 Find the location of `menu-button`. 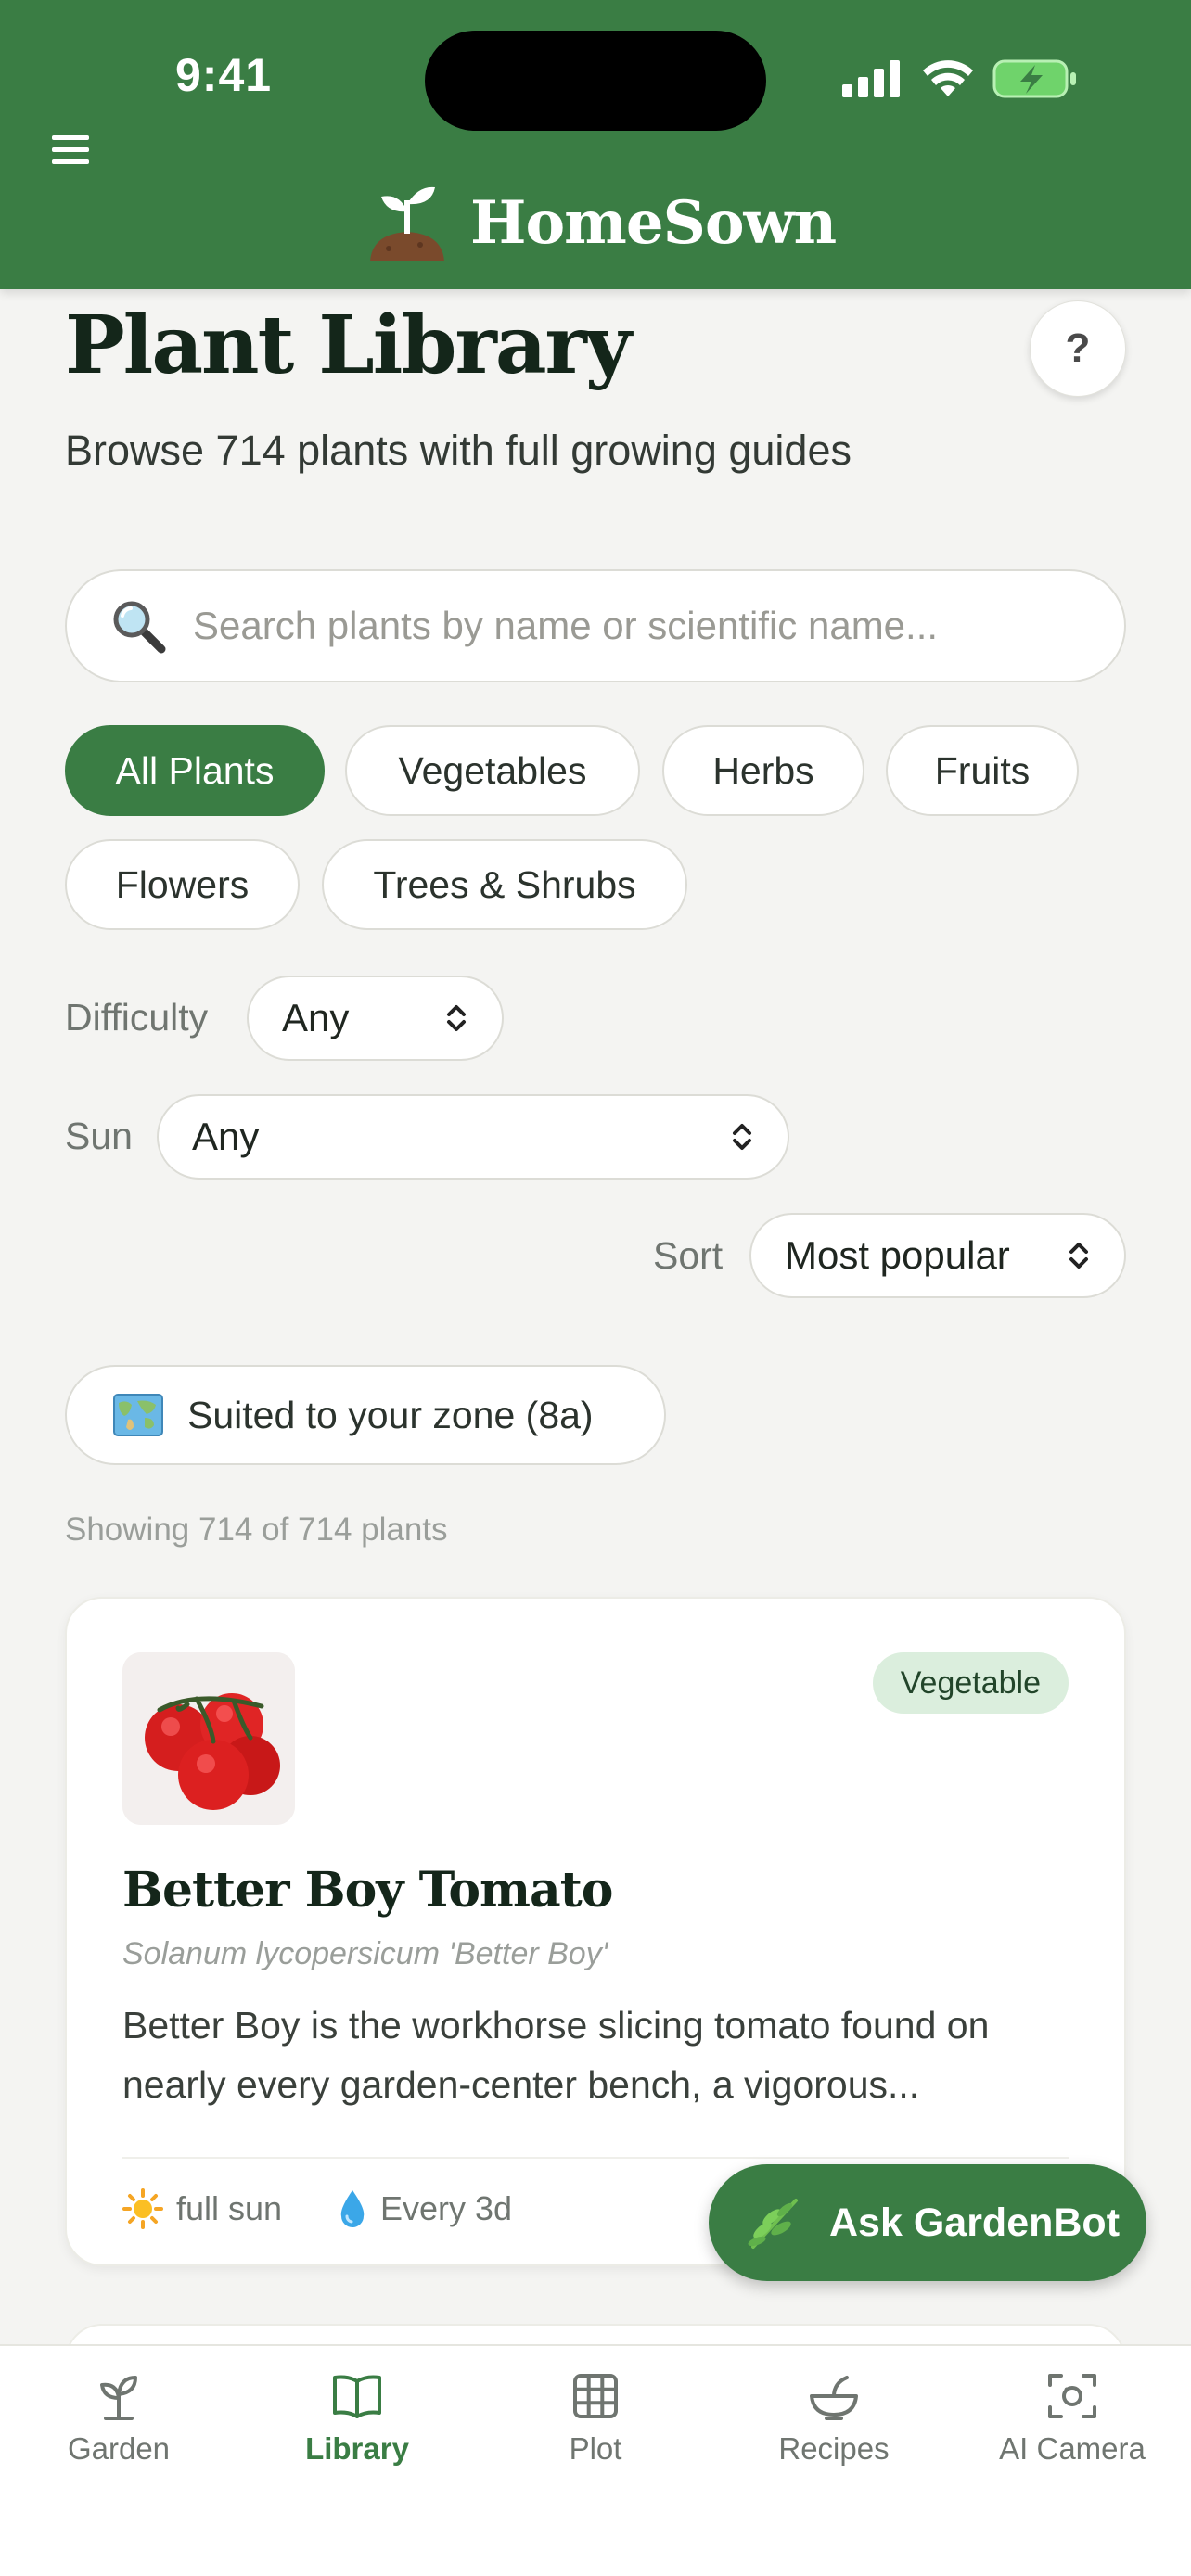

menu-button is located at coordinates (70, 150).